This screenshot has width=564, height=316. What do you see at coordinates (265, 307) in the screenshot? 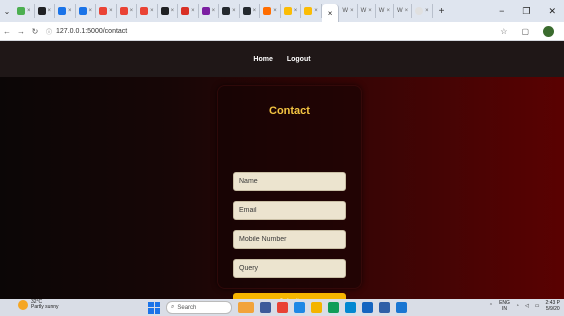
I see `task-view-icon` at bounding box center [265, 307].